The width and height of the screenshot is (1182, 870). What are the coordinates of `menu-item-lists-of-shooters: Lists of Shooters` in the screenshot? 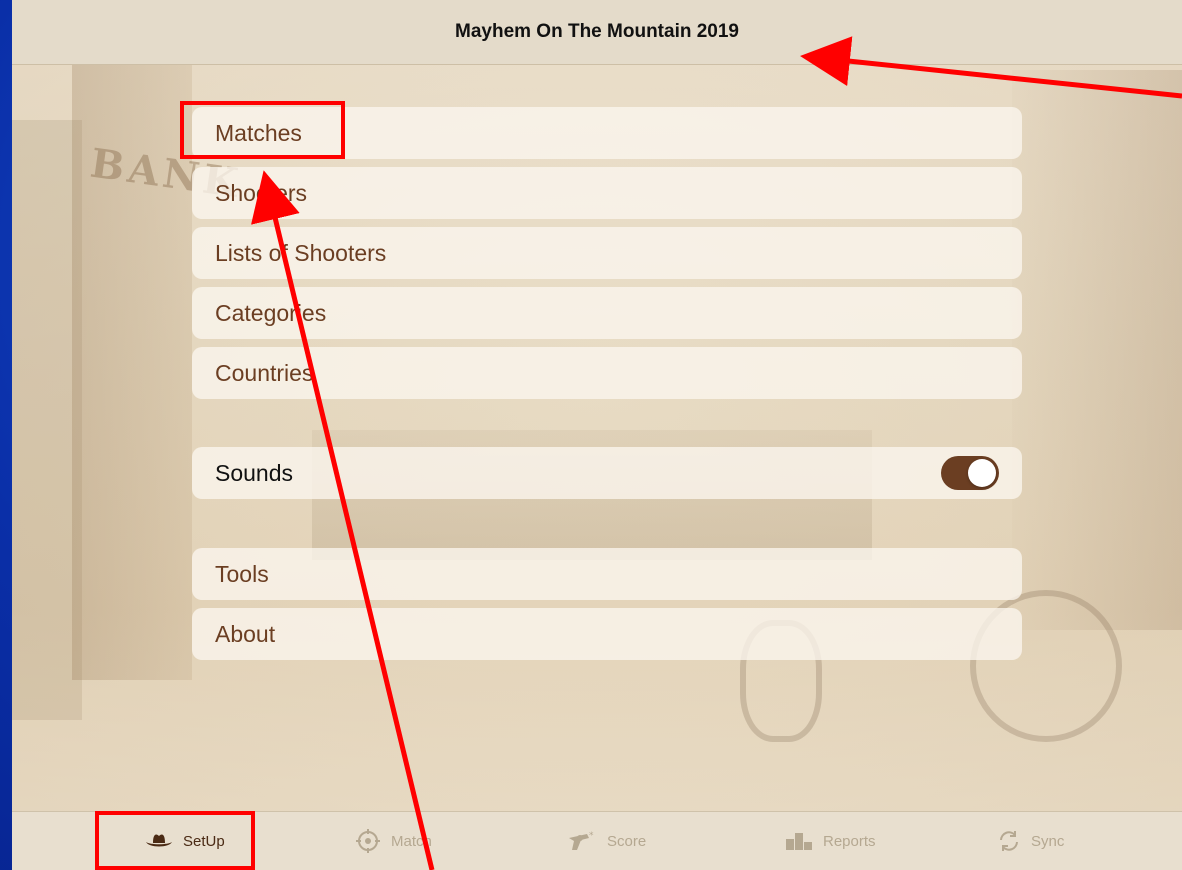 It's located at (607, 253).